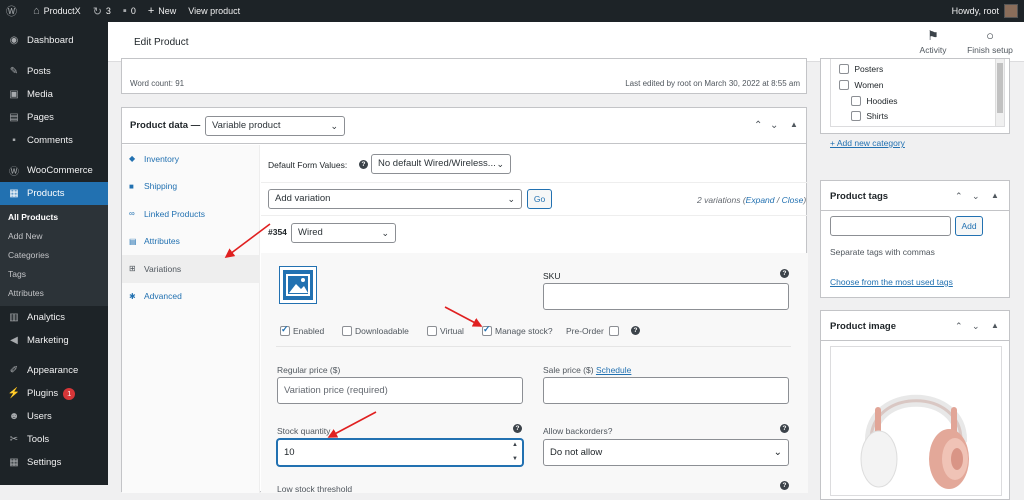  What do you see at coordinates (124, 11) in the screenshot?
I see `comment-icon: ▪` at bounding box center [124, 11].